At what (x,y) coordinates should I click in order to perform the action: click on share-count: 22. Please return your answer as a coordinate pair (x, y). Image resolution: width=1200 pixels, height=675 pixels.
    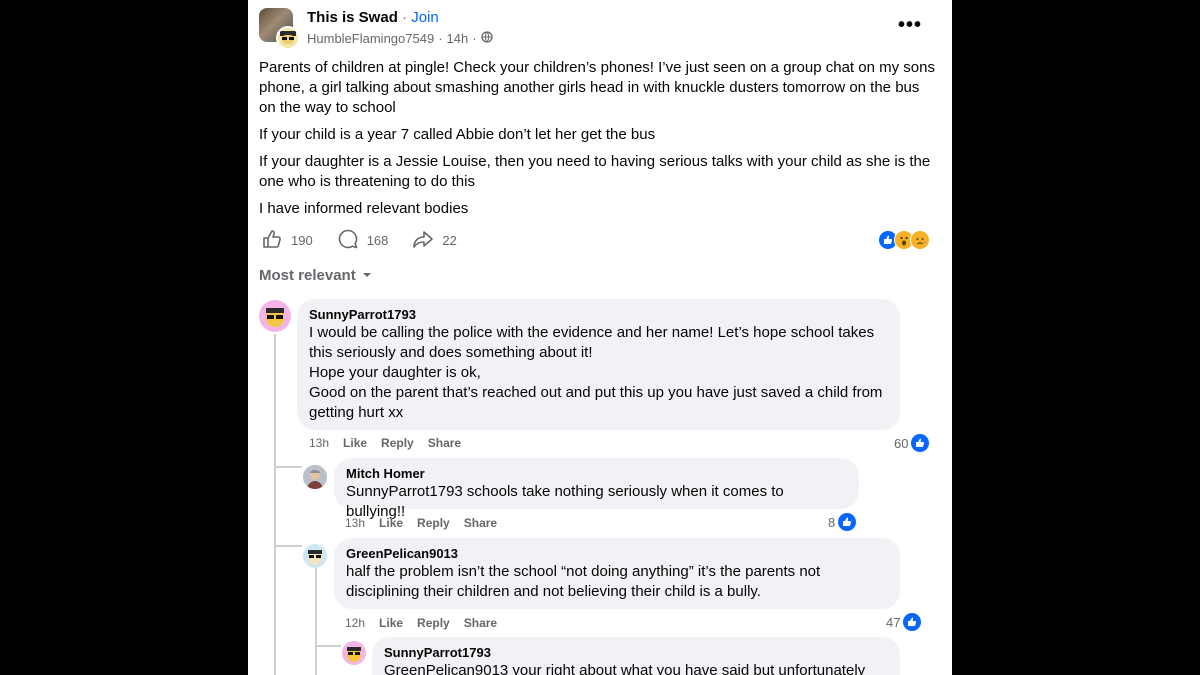
    Looking at the image, I should click on (449, 240).